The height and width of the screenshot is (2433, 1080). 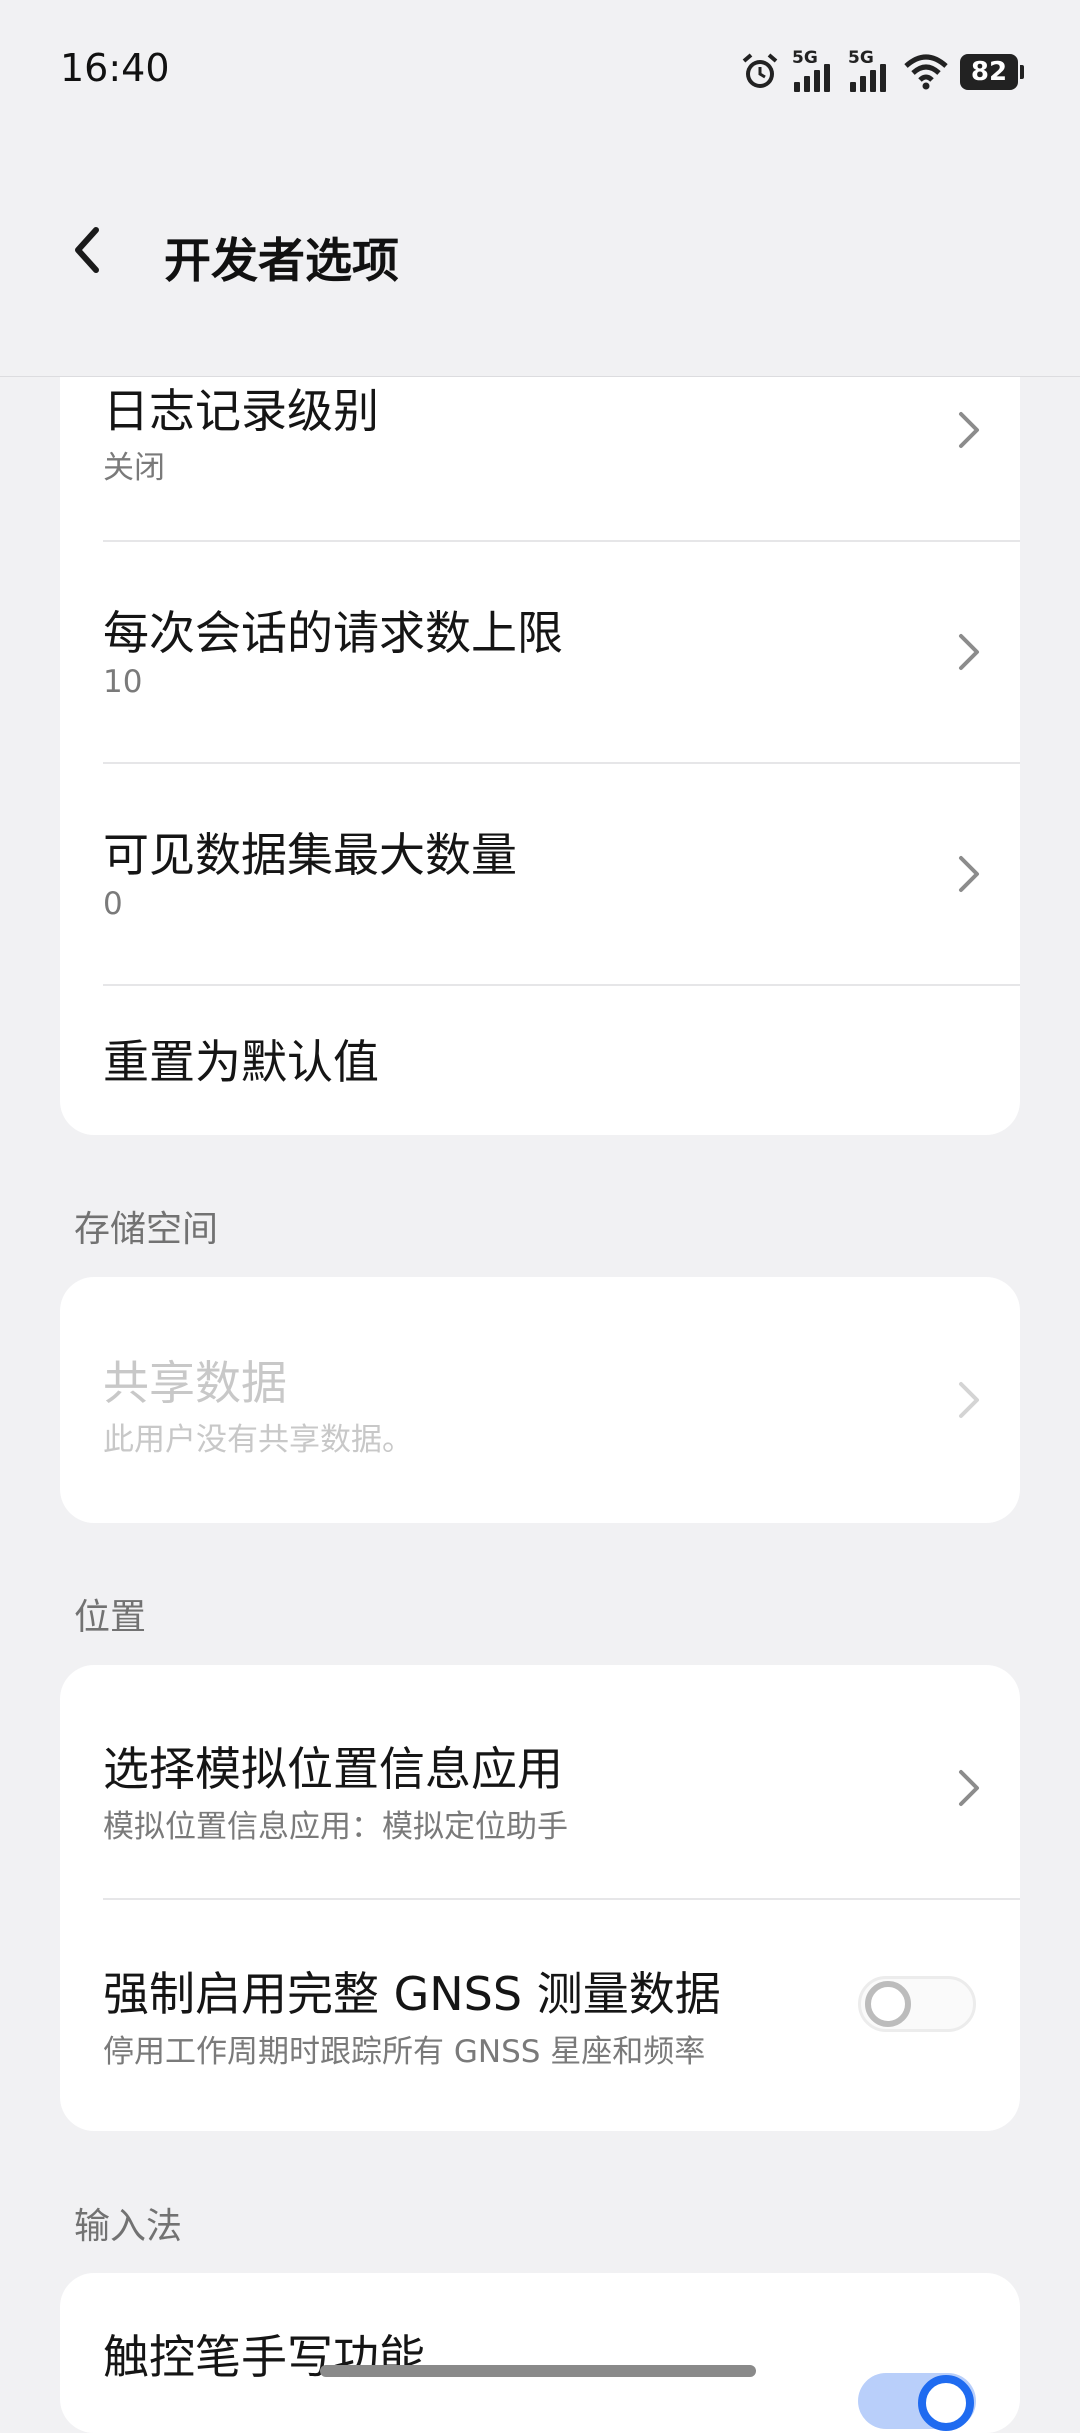 What do you see at coordinates (333, 633) in the screenshot?
I see `max-requests-title: 每次会话的请求数上限` at bounding box center [333, 633].